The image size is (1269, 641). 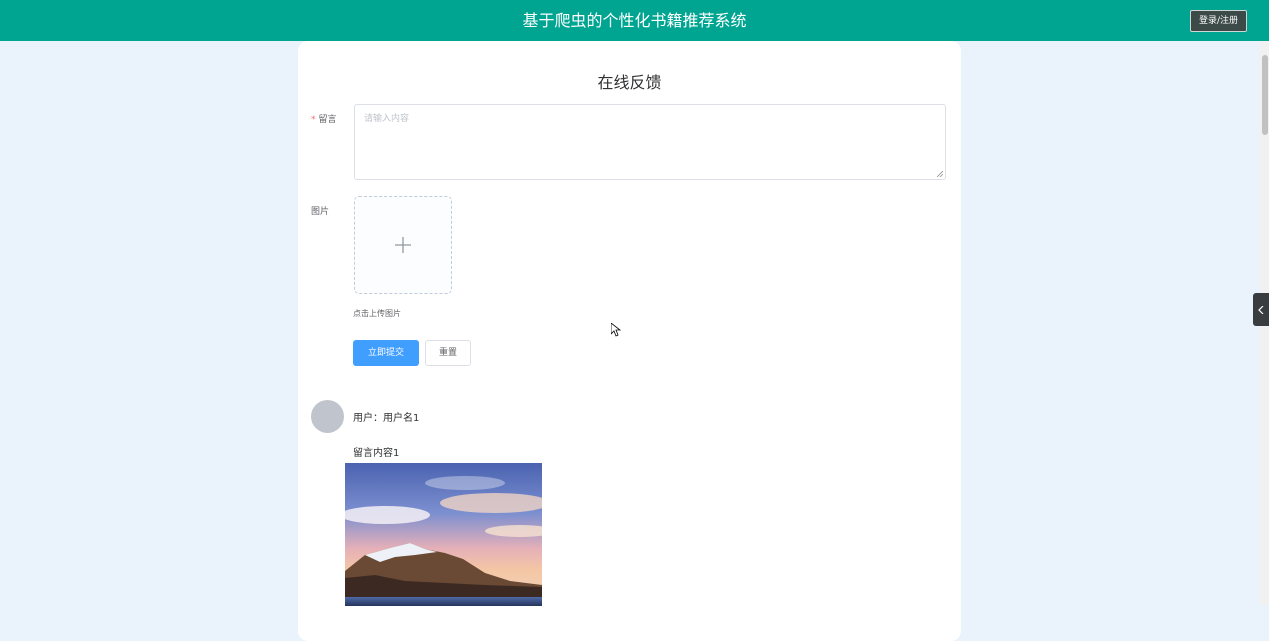 What do you see at coordinates (386, 353) in the screenshot?
I see `submit-button: 立即提交` at bounding box center [386, 353].